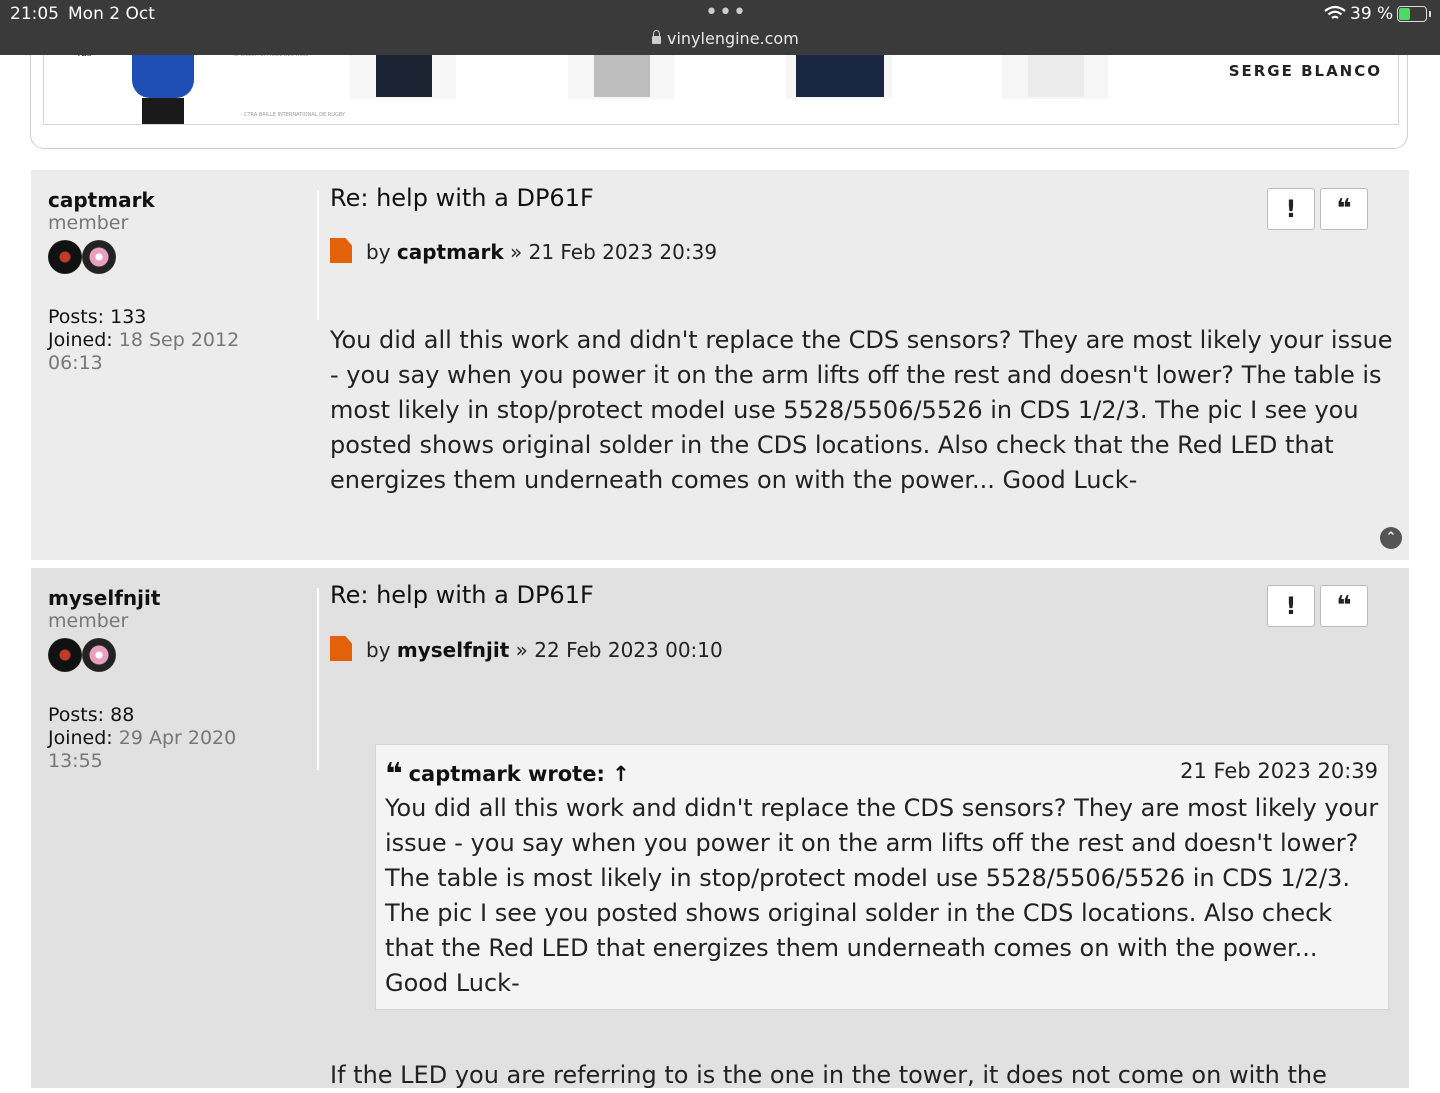 This screenshot has width=1440, height=1093. What do you see at coordinates (519, 774) in the screenshot?
I see `quote-author: captmark wrote: ↑` at bounding box center [519, 774].